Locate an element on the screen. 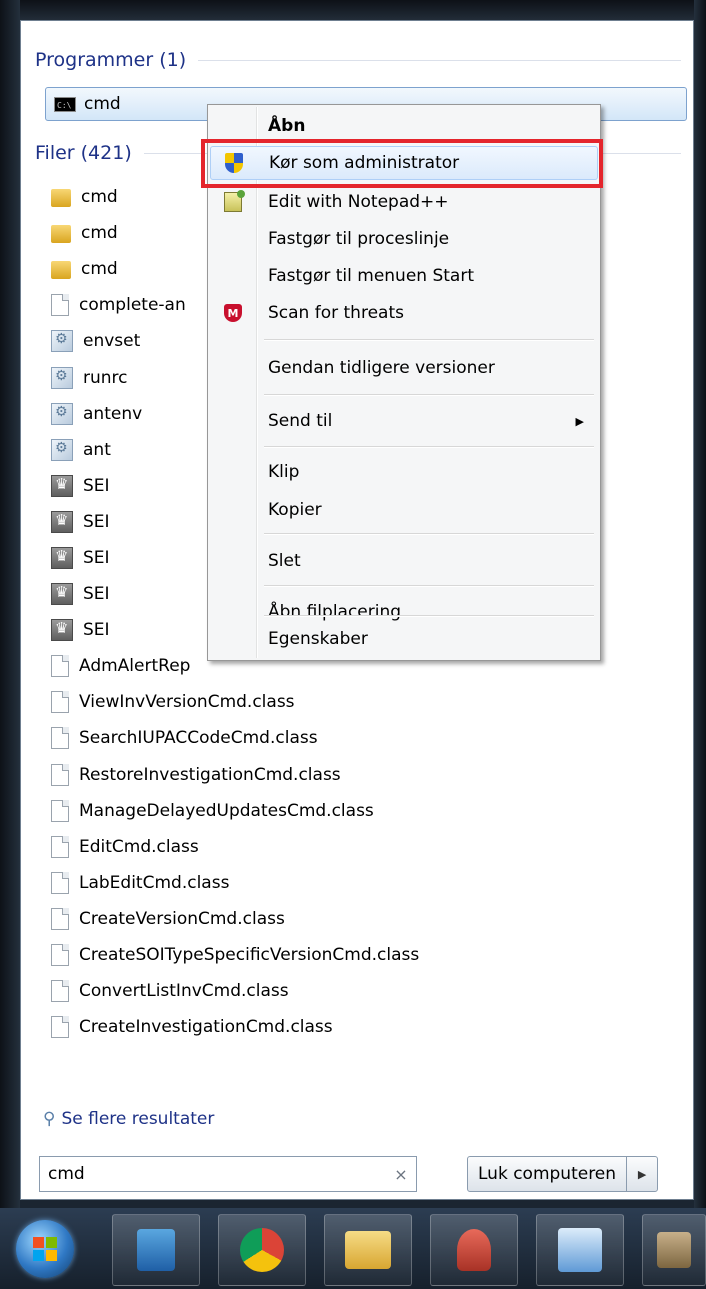 This screenshot has width=706, height=1289. windows-logo-red is located at coordinates (38, 1242).